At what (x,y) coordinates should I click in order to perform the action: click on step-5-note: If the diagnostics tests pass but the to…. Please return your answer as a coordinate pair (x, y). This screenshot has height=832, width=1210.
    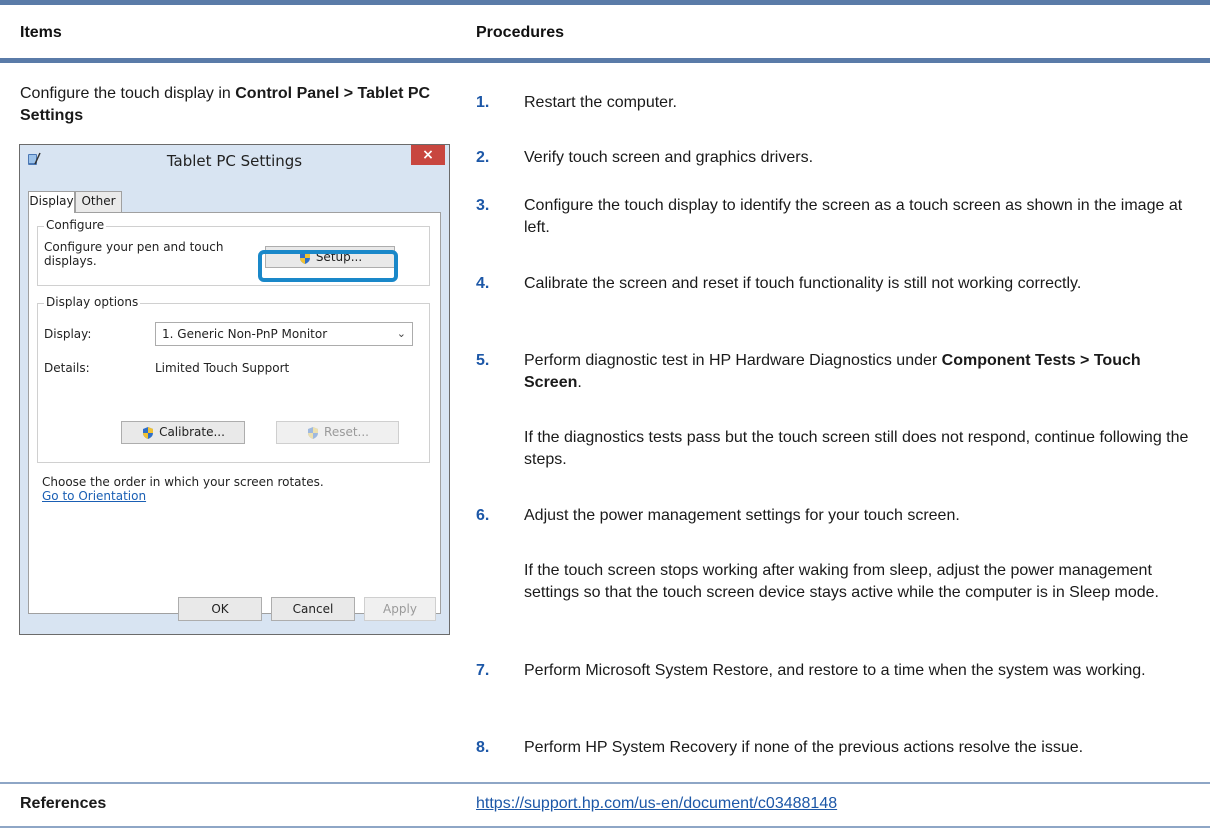
    Looking at the image, I should click on (856, 448).